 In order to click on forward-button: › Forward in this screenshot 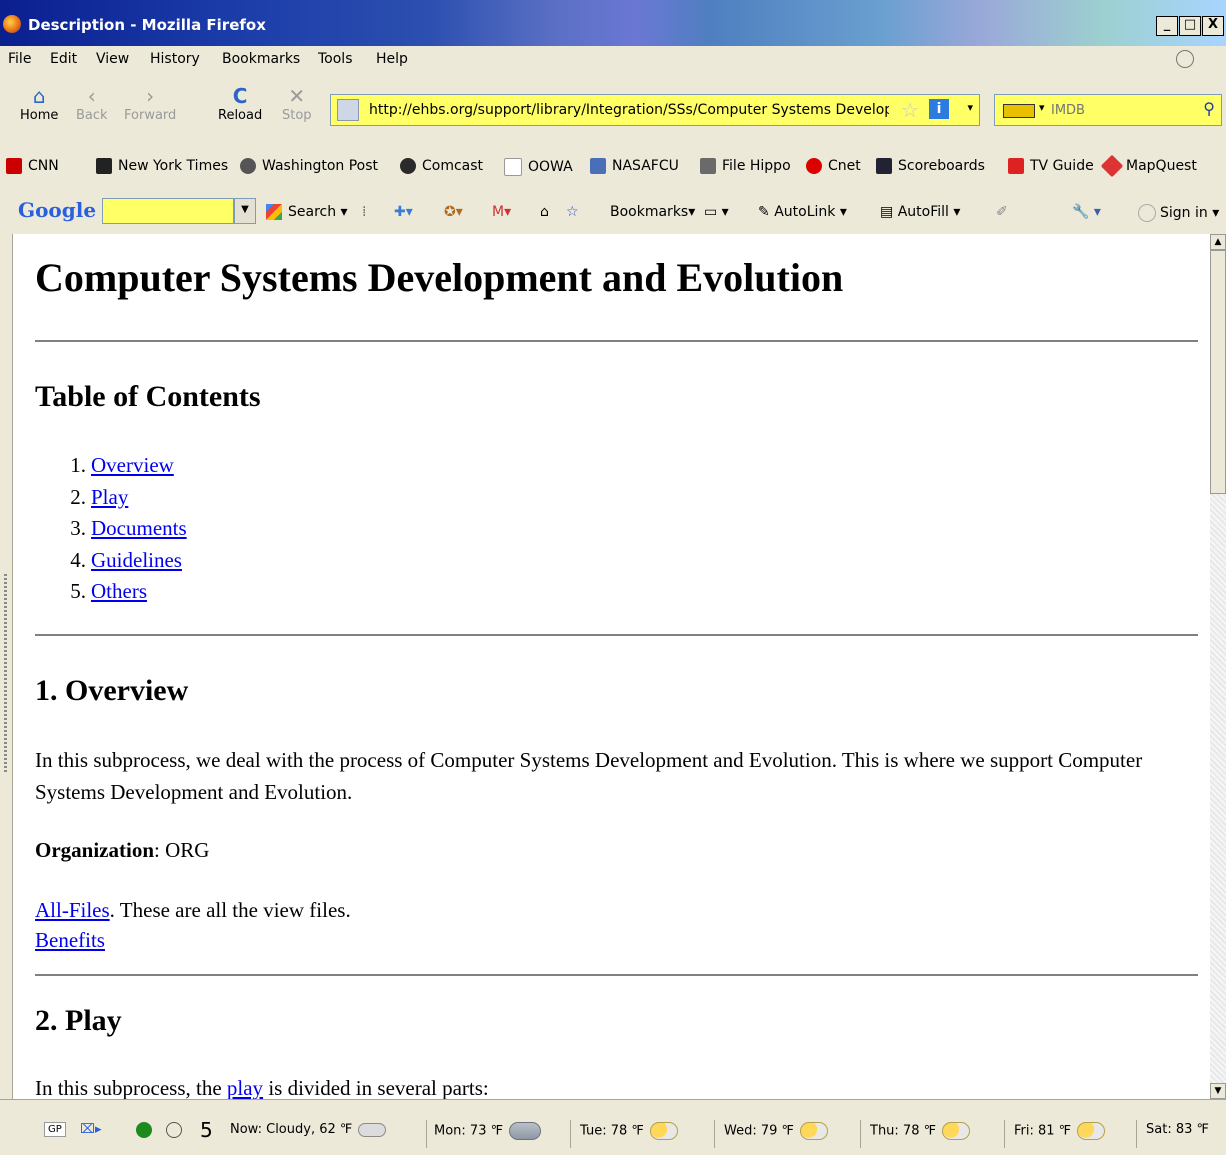, I will do `click(150, 103)`.